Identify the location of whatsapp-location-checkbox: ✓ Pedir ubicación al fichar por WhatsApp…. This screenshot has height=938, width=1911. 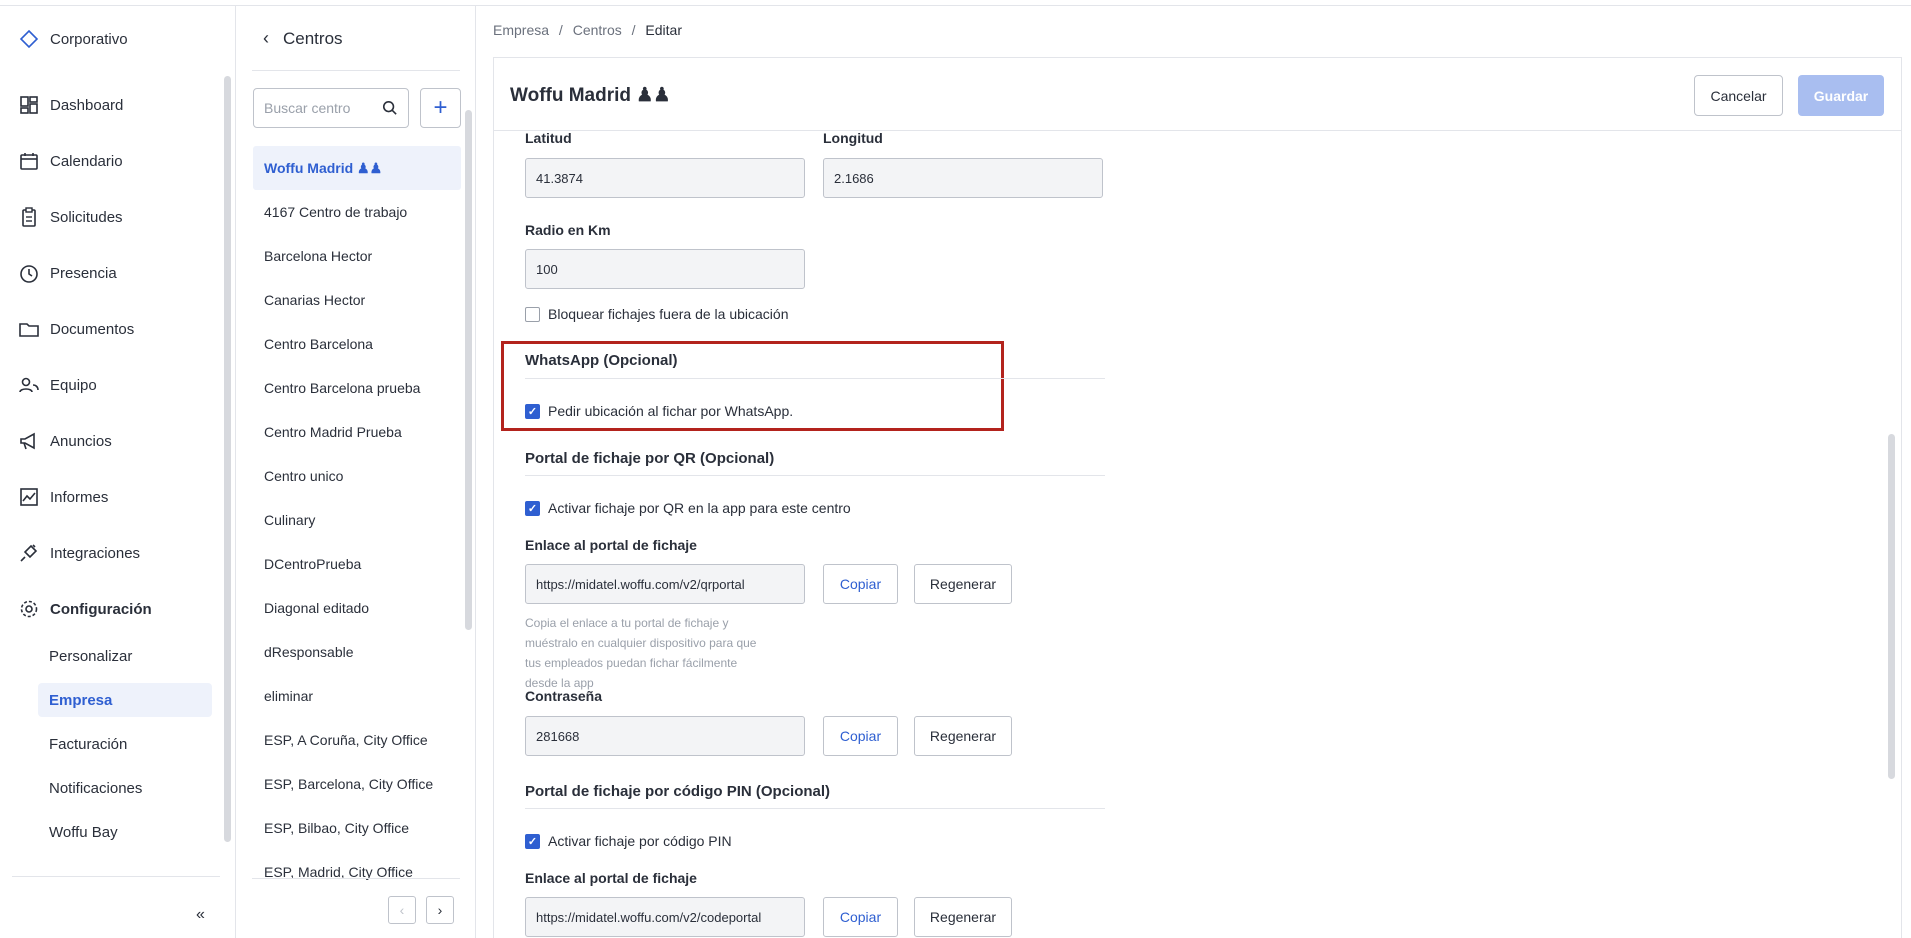
(659, 411).